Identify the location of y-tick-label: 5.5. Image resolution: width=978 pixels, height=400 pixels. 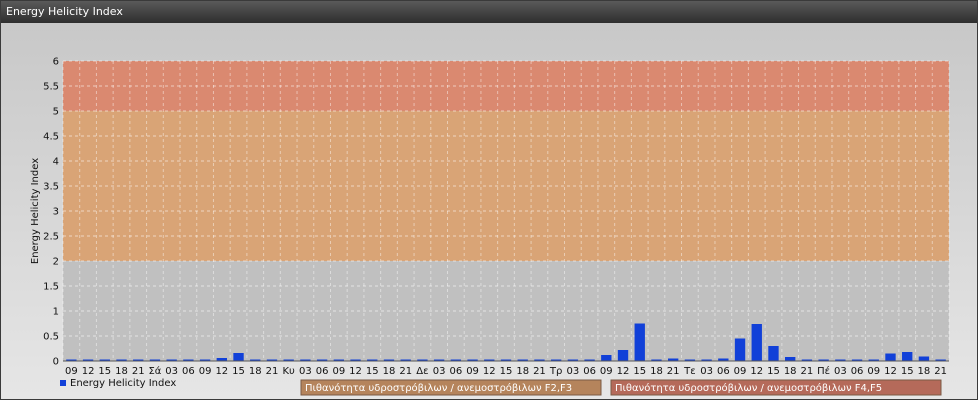
(51, 87).